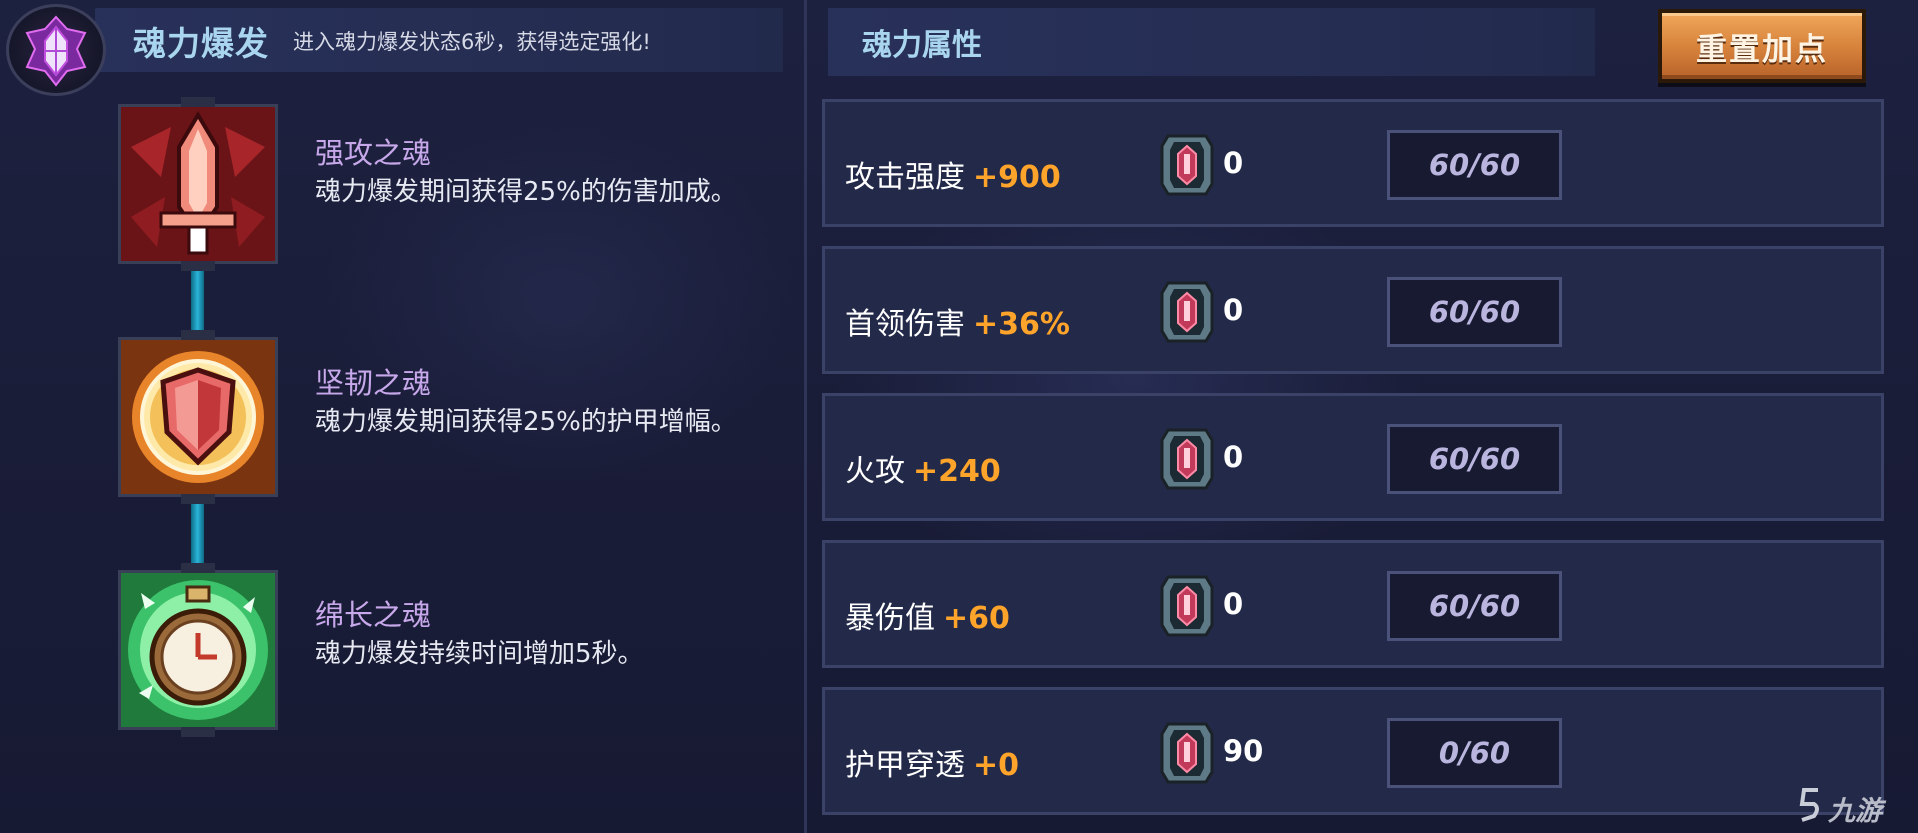 This screenshot has height=833, width=1918. I want to click on stat-label: 攻击强度 +900, so click(953, 174).